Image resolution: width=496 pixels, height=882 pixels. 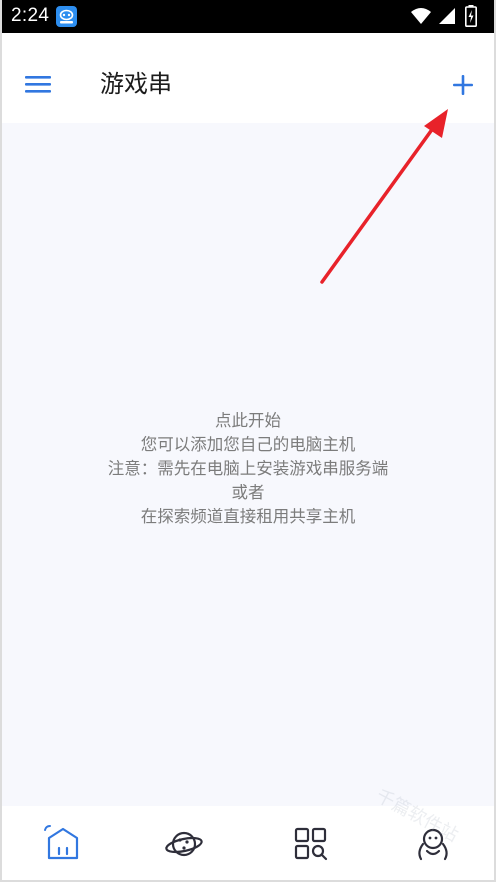 I want to click on app-bar: 游戏串, so click(x=248, y=78).